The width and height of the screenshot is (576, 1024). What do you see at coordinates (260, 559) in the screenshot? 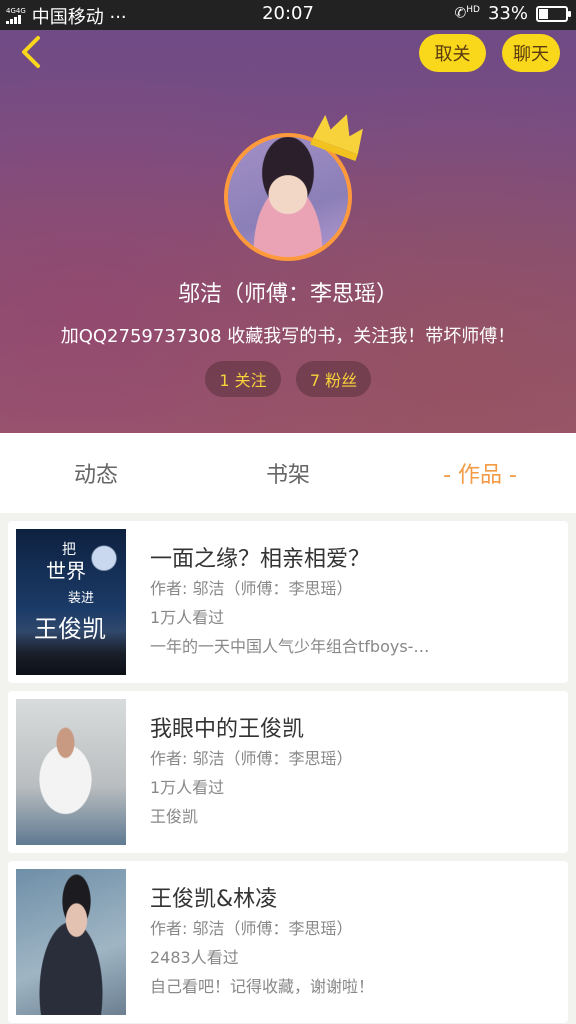
I see `book-title: 一面之缘？相亲相爱？` at bounding box center [260, 559].